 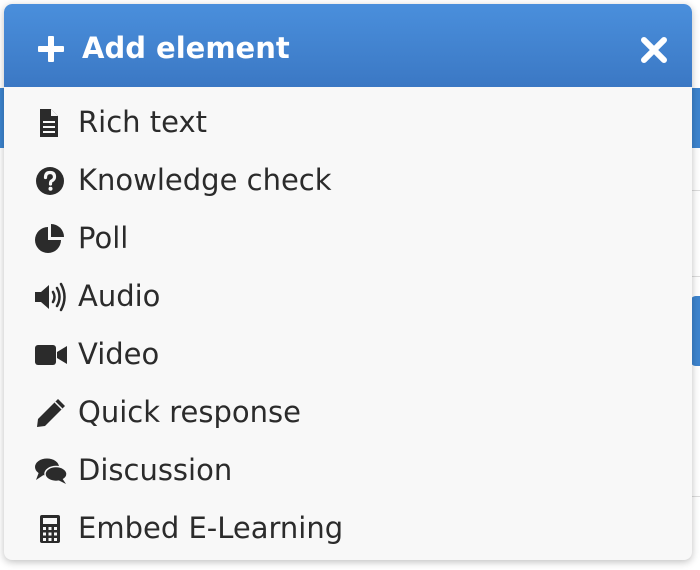 What do you see at coordinates (51, 355) in the screenshot?
I see `video-camera-icon` at bounding box center [51, 355].